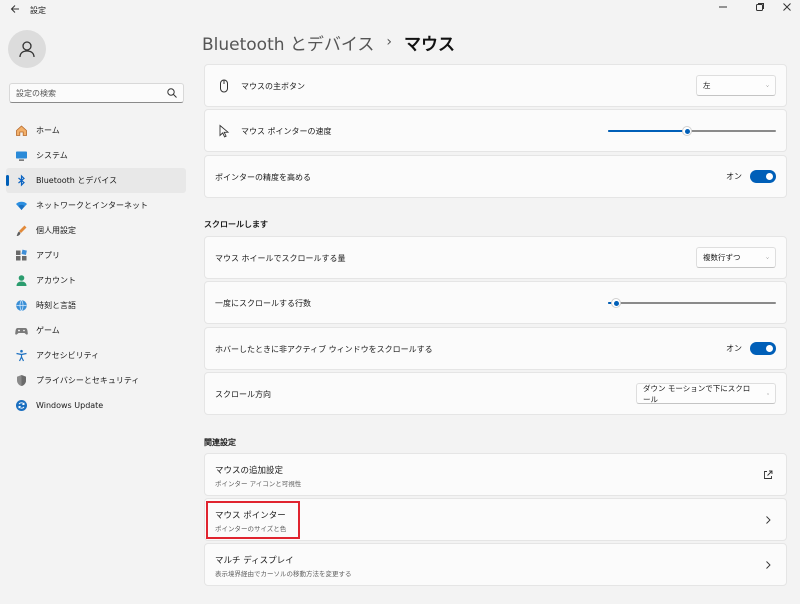 Image resolution: width=800 pixels, height=604 pixels. Describe the element at coordinates (736, 85) in the screenshot. I see `primary-button-dropdown: 左` at that location.